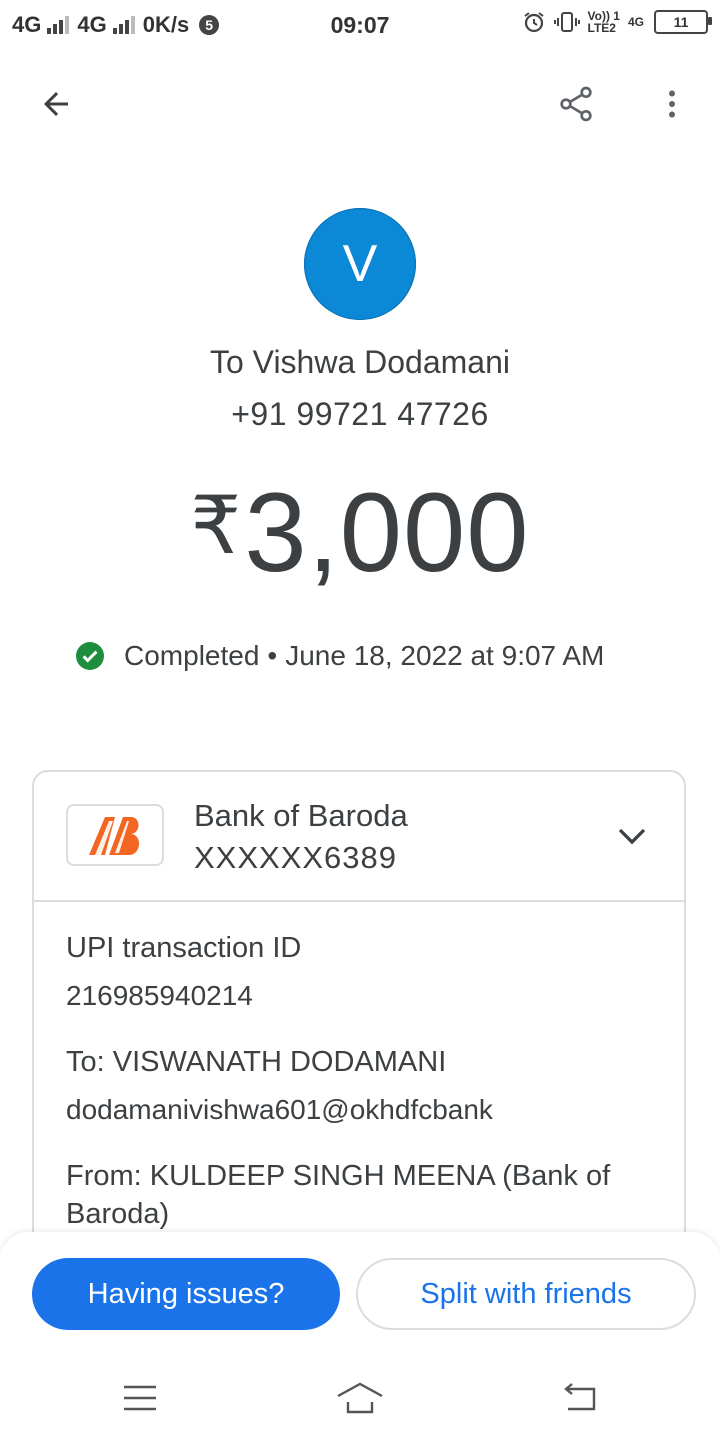  Describe the element at coordinates (90, 656) in the screenshot. I see `check-circle-icon` at that location.